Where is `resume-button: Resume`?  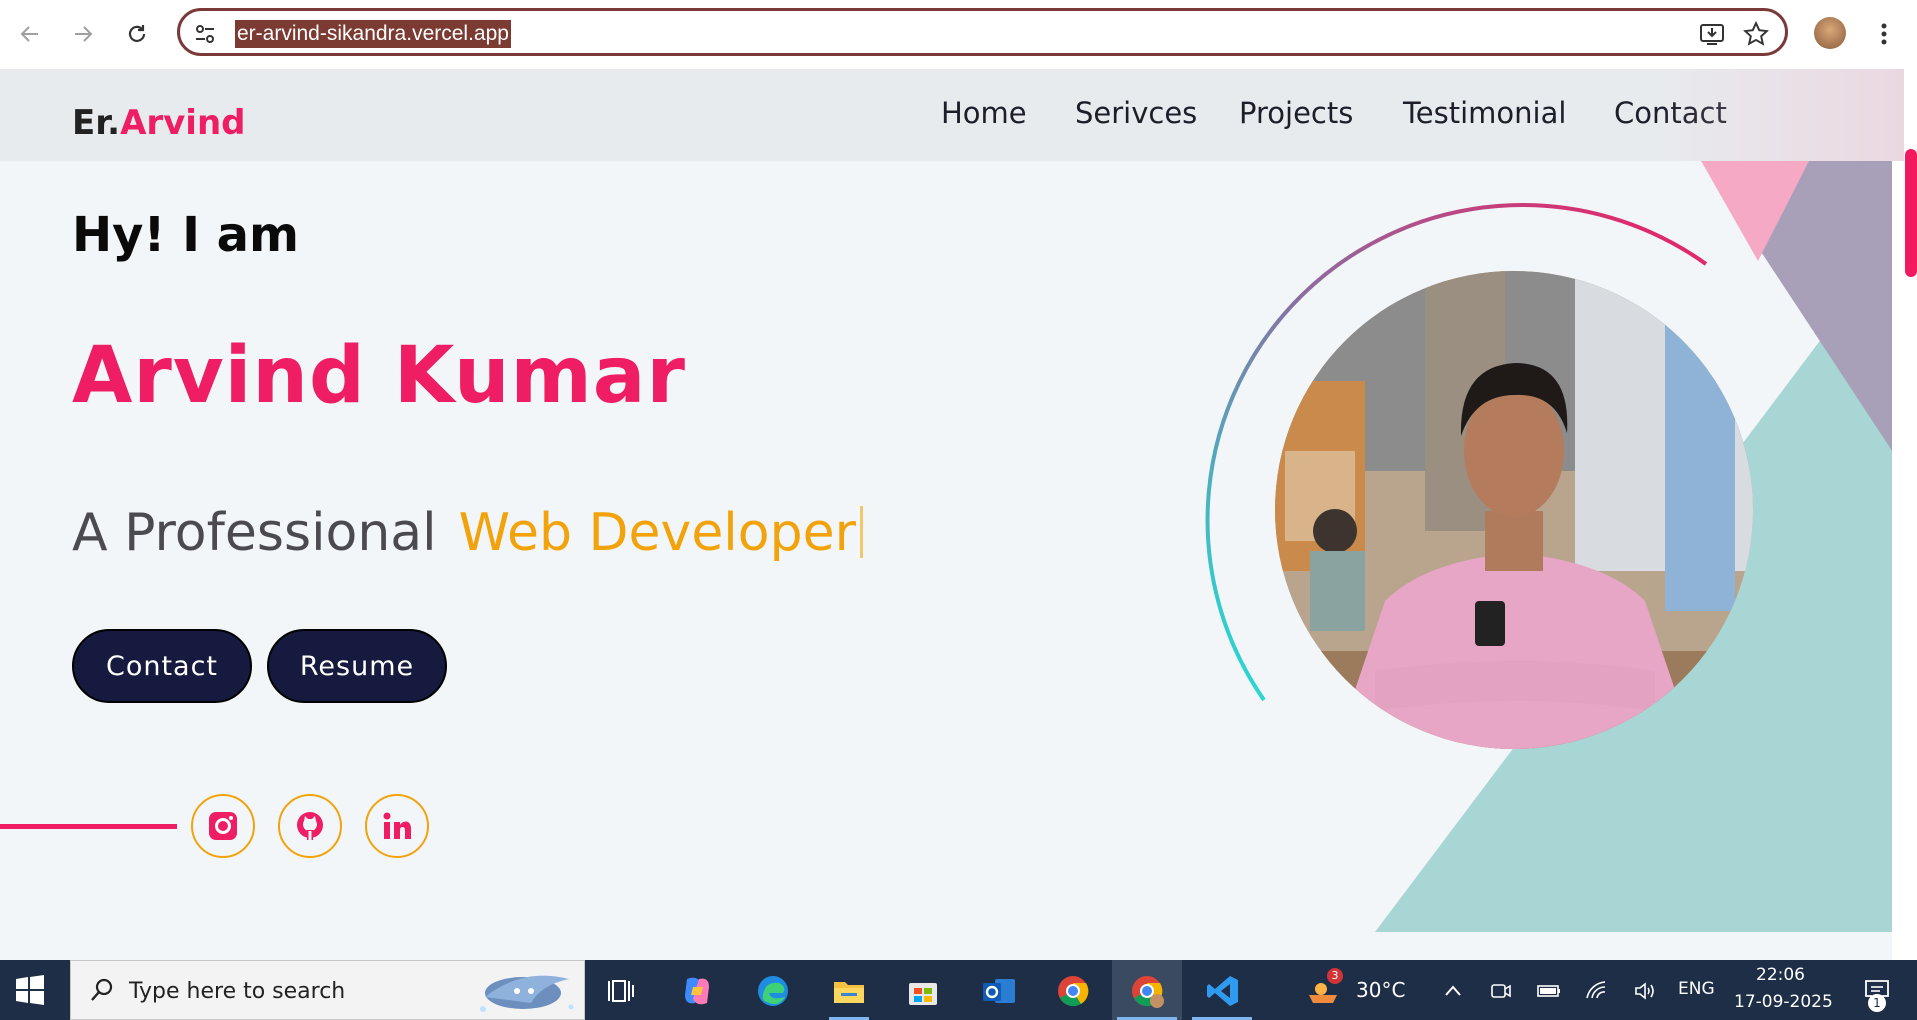
resume-button: Resume is located at coordinates (357, 666).